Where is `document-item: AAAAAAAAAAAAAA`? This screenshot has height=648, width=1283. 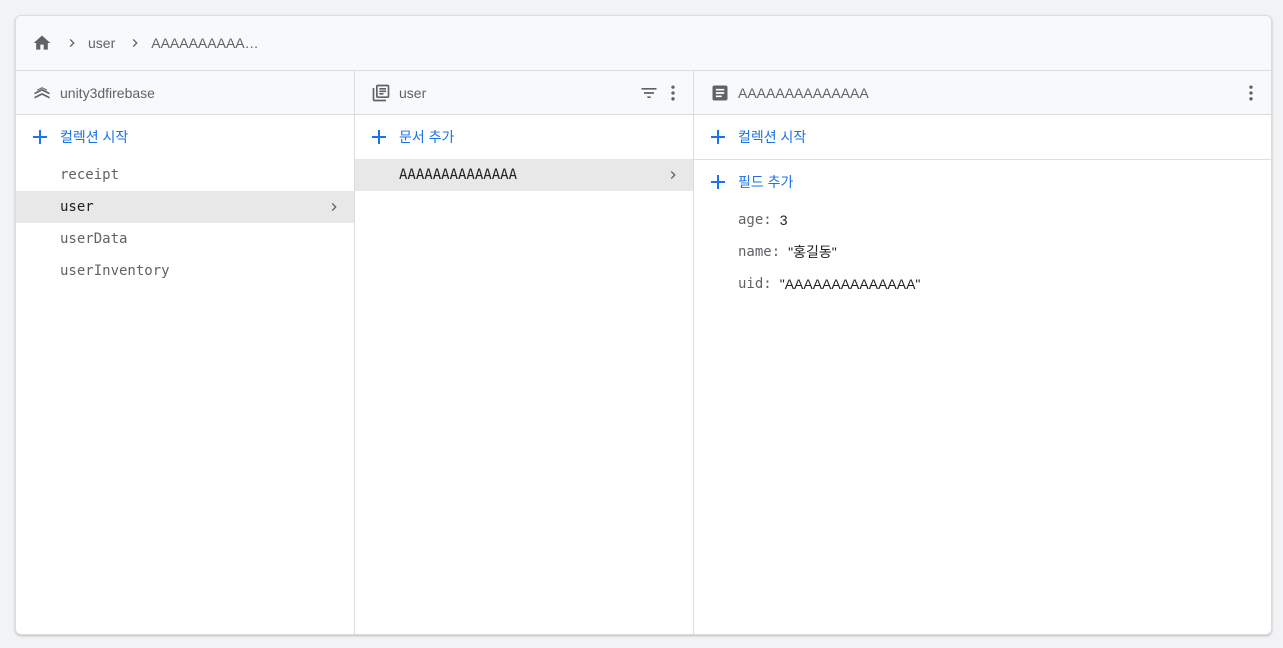
document-item: AAAAAAAAAAAAAA is located at coordinates (524, 175).